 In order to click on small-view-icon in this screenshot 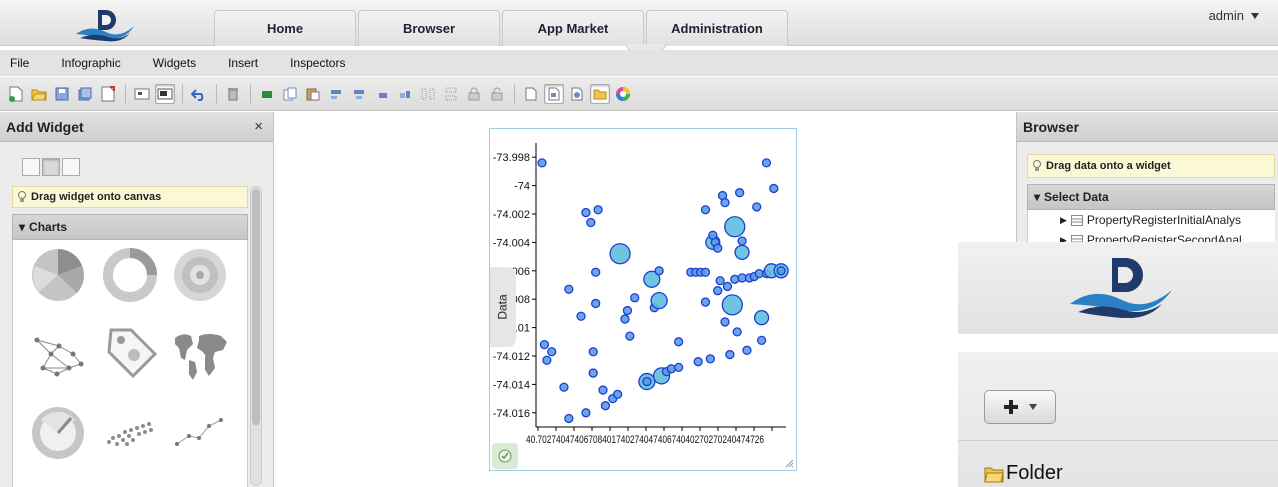, I will do `click(142, 94)`.